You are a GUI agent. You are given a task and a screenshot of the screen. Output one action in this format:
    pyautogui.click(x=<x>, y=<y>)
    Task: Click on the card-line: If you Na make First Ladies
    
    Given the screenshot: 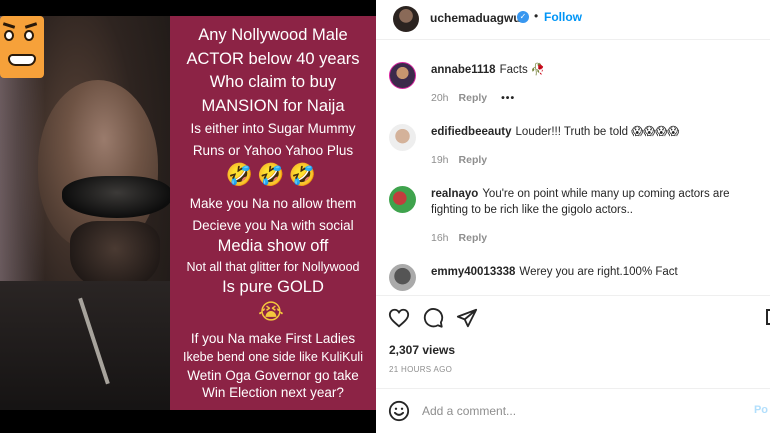 What is the action you would take?
    pyautogui.click(x=273, y=338)
    